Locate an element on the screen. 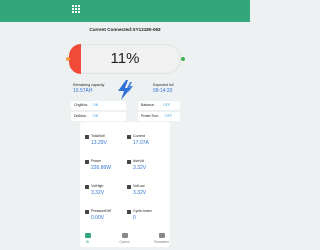 Image resolution: width=320 pixels, height=250 pixels. header-bar is located at coordinates (125, 11).